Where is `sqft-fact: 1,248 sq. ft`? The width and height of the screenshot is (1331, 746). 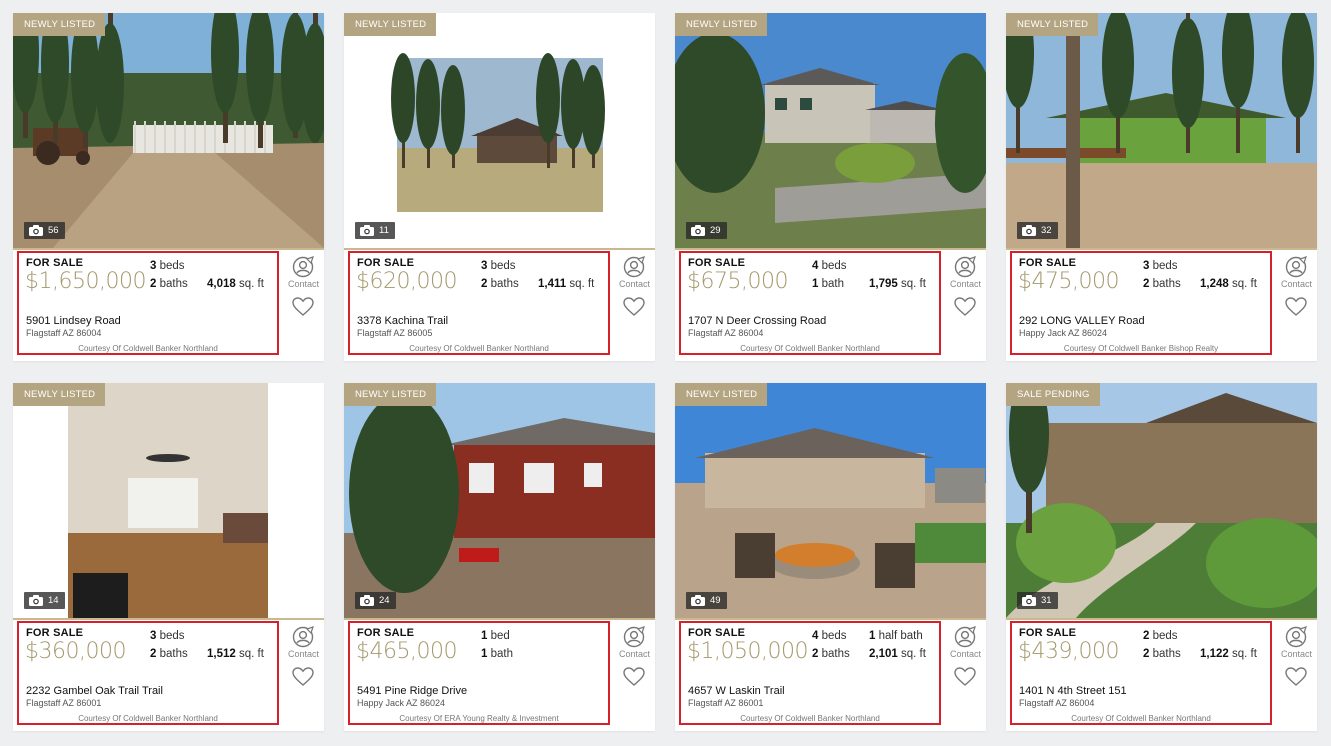 sqft-fact: 1,248 sq. ft is located at coordinates (1228, 284).